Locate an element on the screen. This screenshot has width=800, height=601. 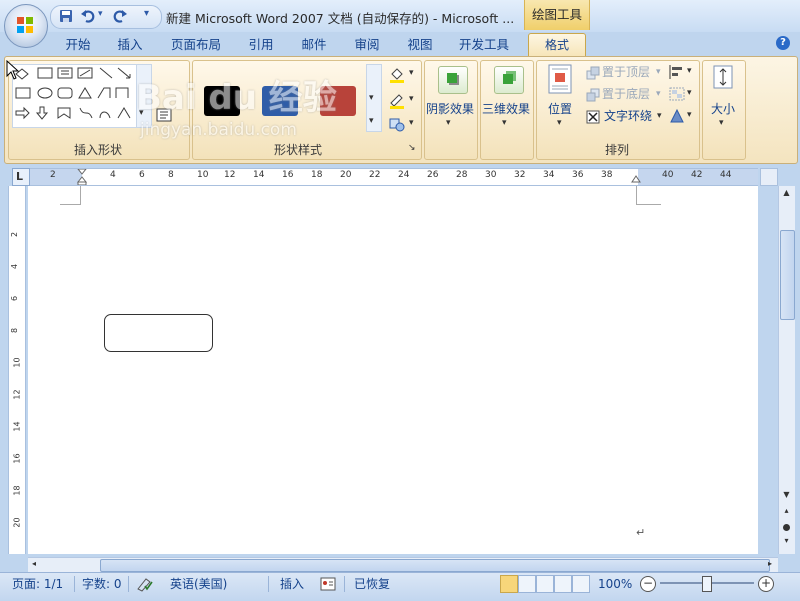
watermark-brand: Bai du 经验 is located at coordinates (236, 98).